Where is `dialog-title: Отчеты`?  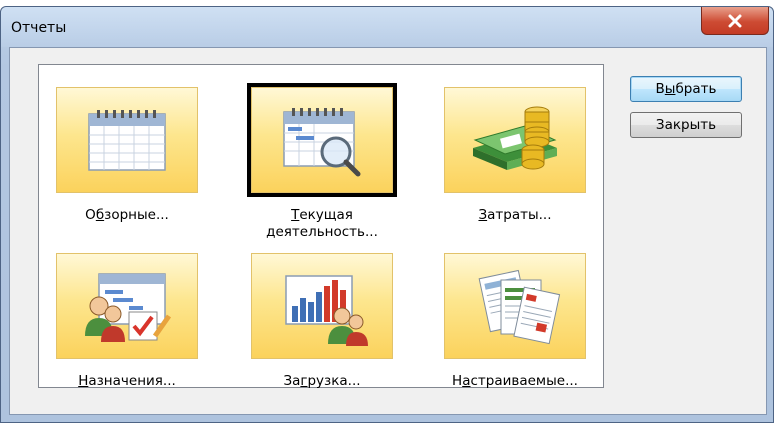 dialog-title: Отчеты is located at coordinates (39, 28).